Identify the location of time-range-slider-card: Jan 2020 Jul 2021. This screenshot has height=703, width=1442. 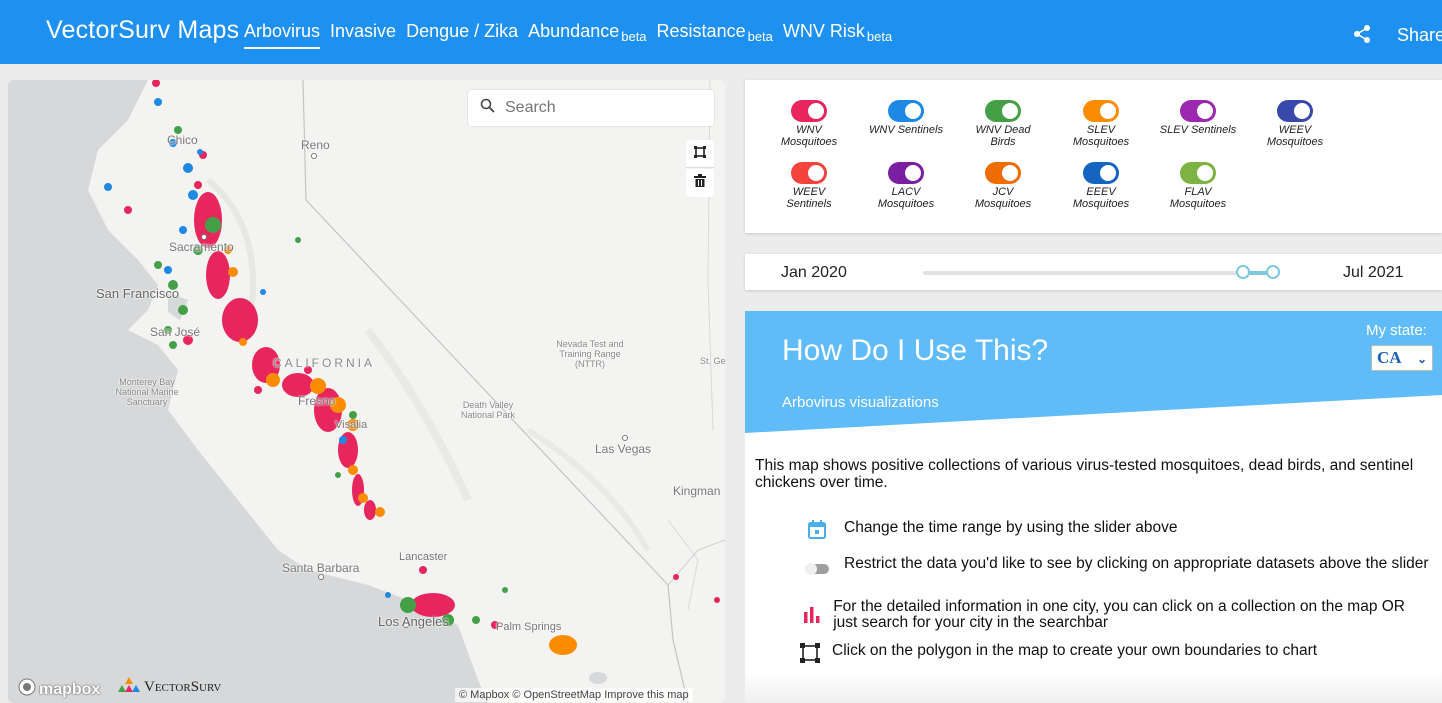
(1093, 272).